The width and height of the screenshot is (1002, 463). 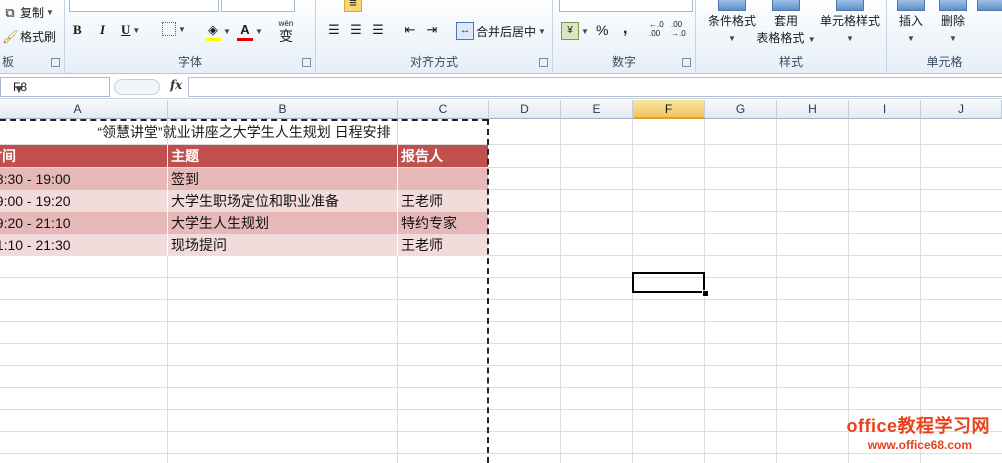 I want to click on decrease-indent-icon: ⇤, so click(x=410, y=29).